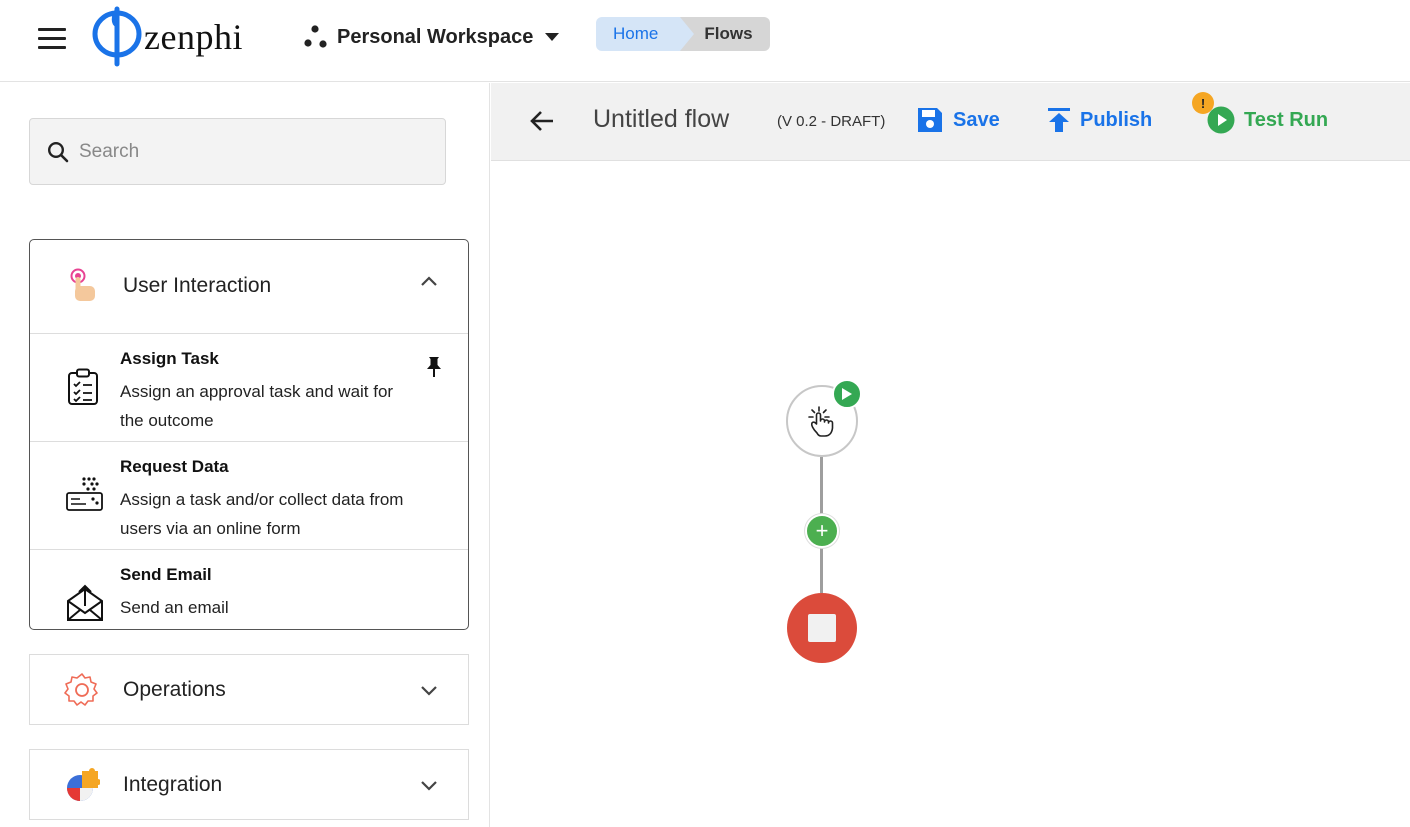  What do you see at coordinates (821, 421) in the screenshot?
I see `click-hand-icon` at bounding box center [821, 421].